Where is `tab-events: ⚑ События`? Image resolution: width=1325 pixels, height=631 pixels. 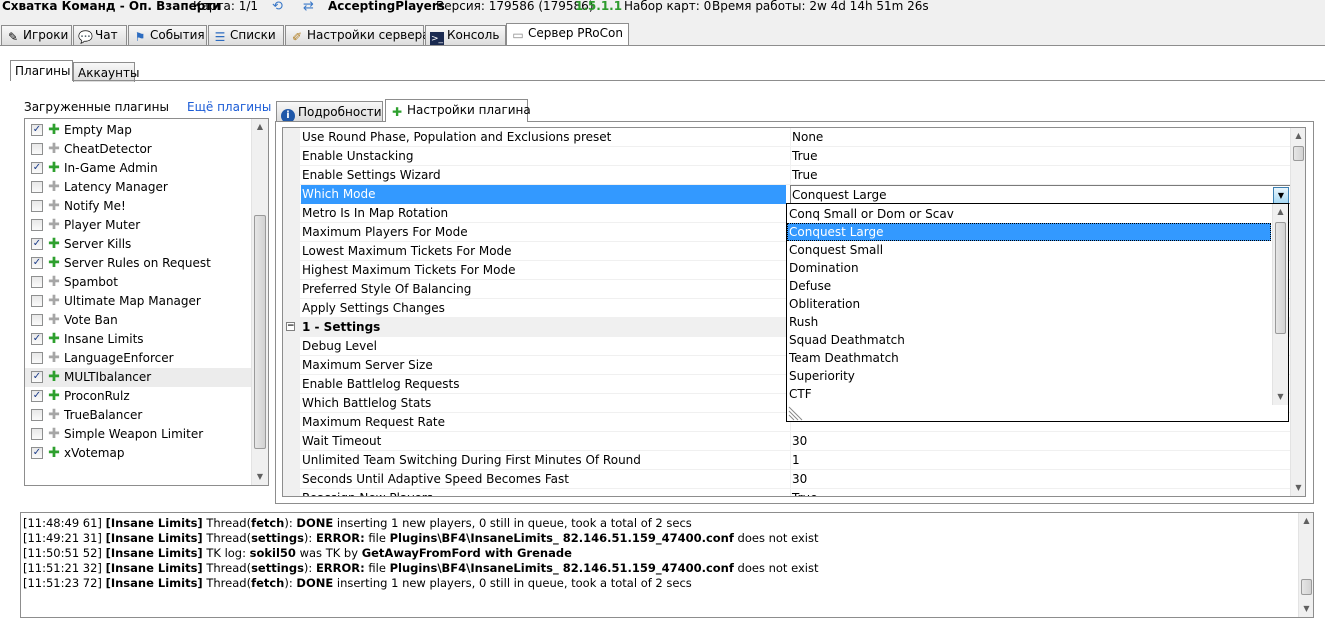 tab-events: ⚑ События is located at coordinates (167, 35).